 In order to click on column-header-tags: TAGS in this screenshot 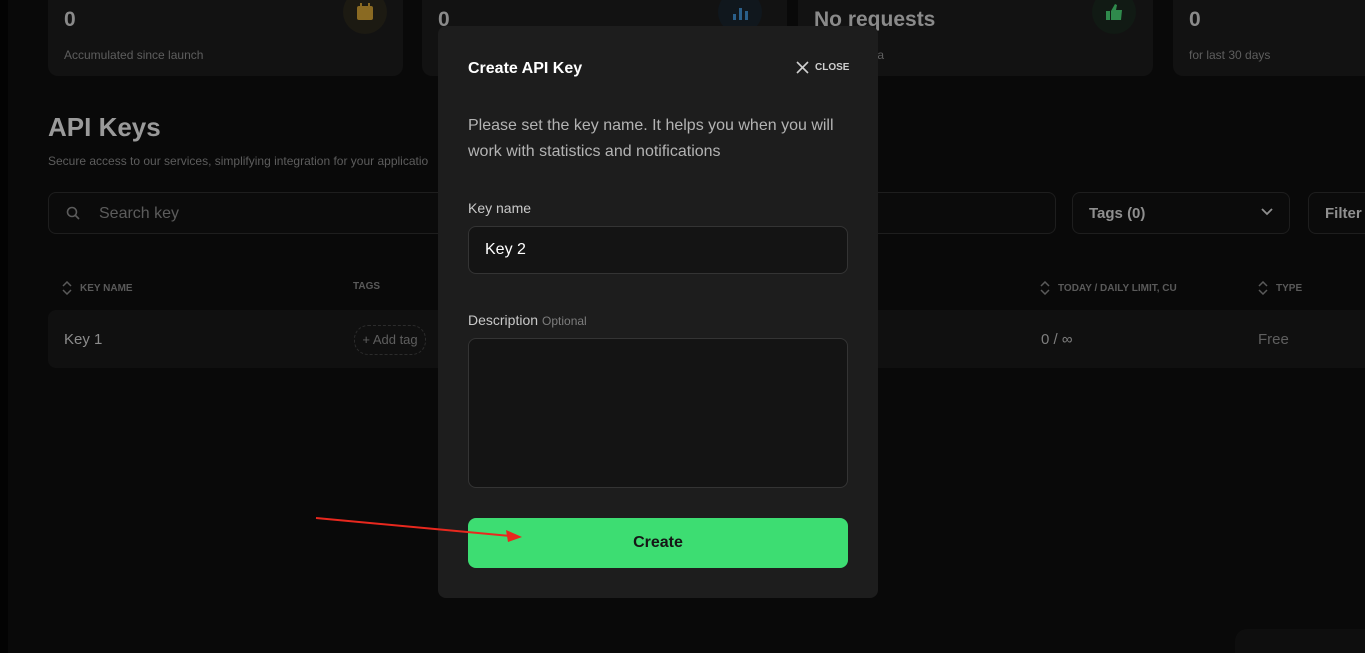, I will do `click(366, 286)`.